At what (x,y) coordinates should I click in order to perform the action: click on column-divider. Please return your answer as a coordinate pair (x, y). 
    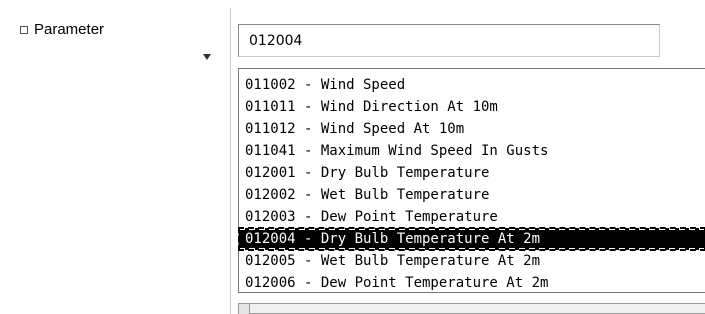
    Looking at the image, I should click on (230, 161).